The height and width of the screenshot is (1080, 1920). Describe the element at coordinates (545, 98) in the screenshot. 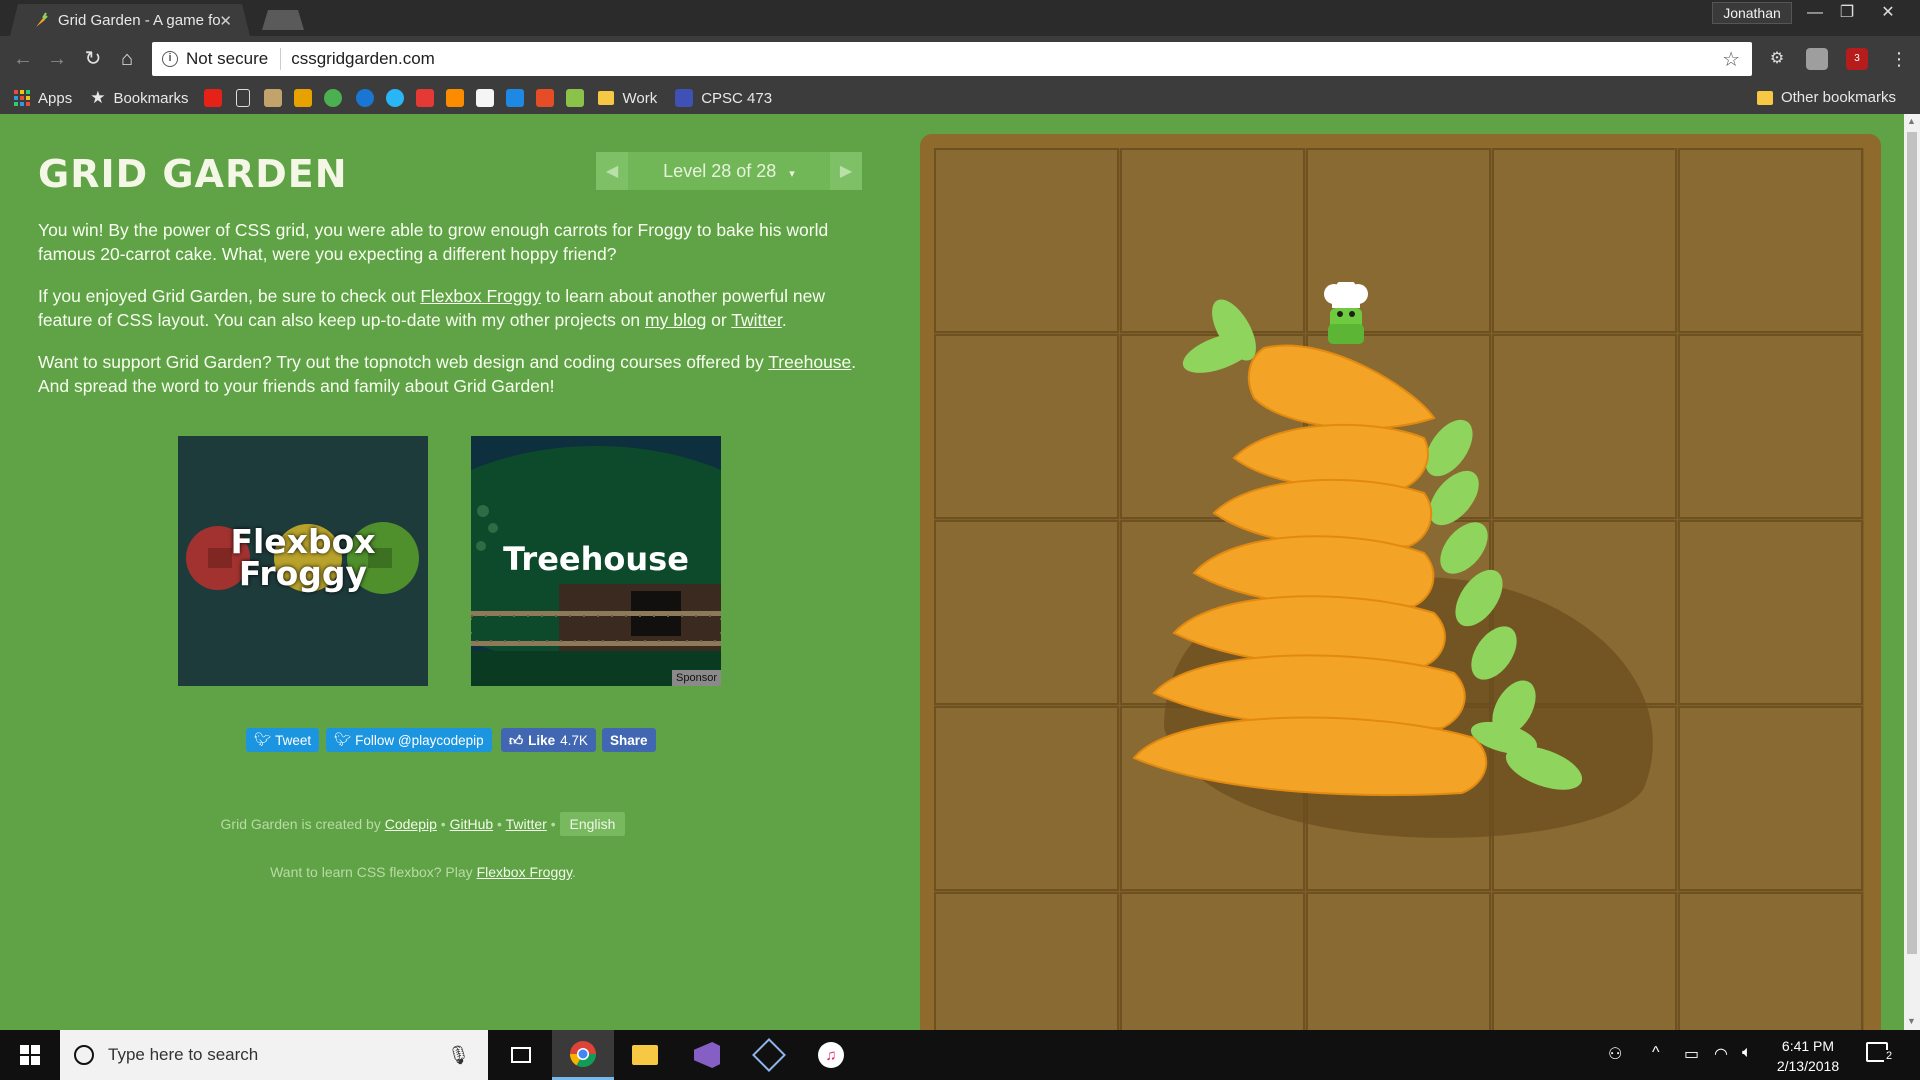

I see `html5-icon` at that location.